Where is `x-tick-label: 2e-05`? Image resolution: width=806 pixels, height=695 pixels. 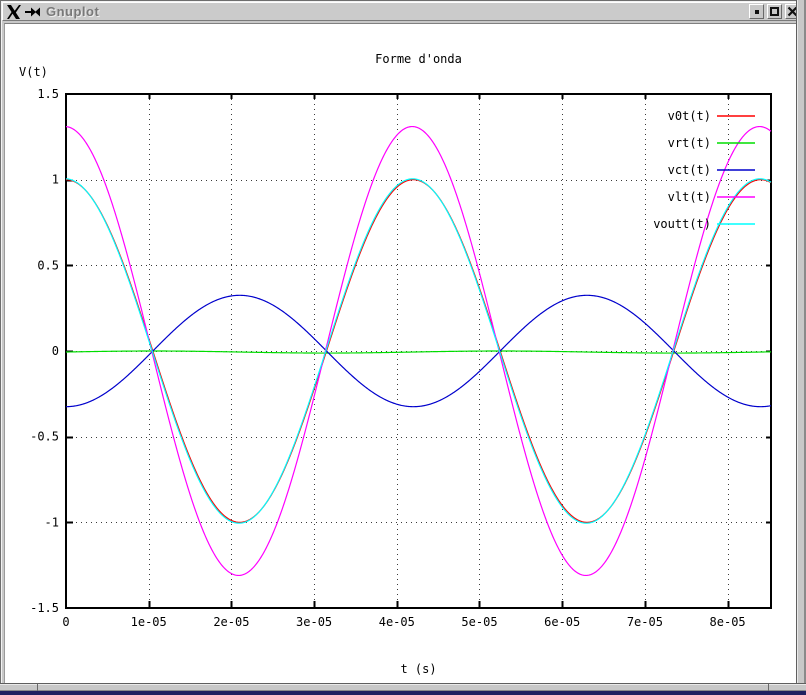
x-tick-label: 2e-05 is located at coordinates (231, 622).